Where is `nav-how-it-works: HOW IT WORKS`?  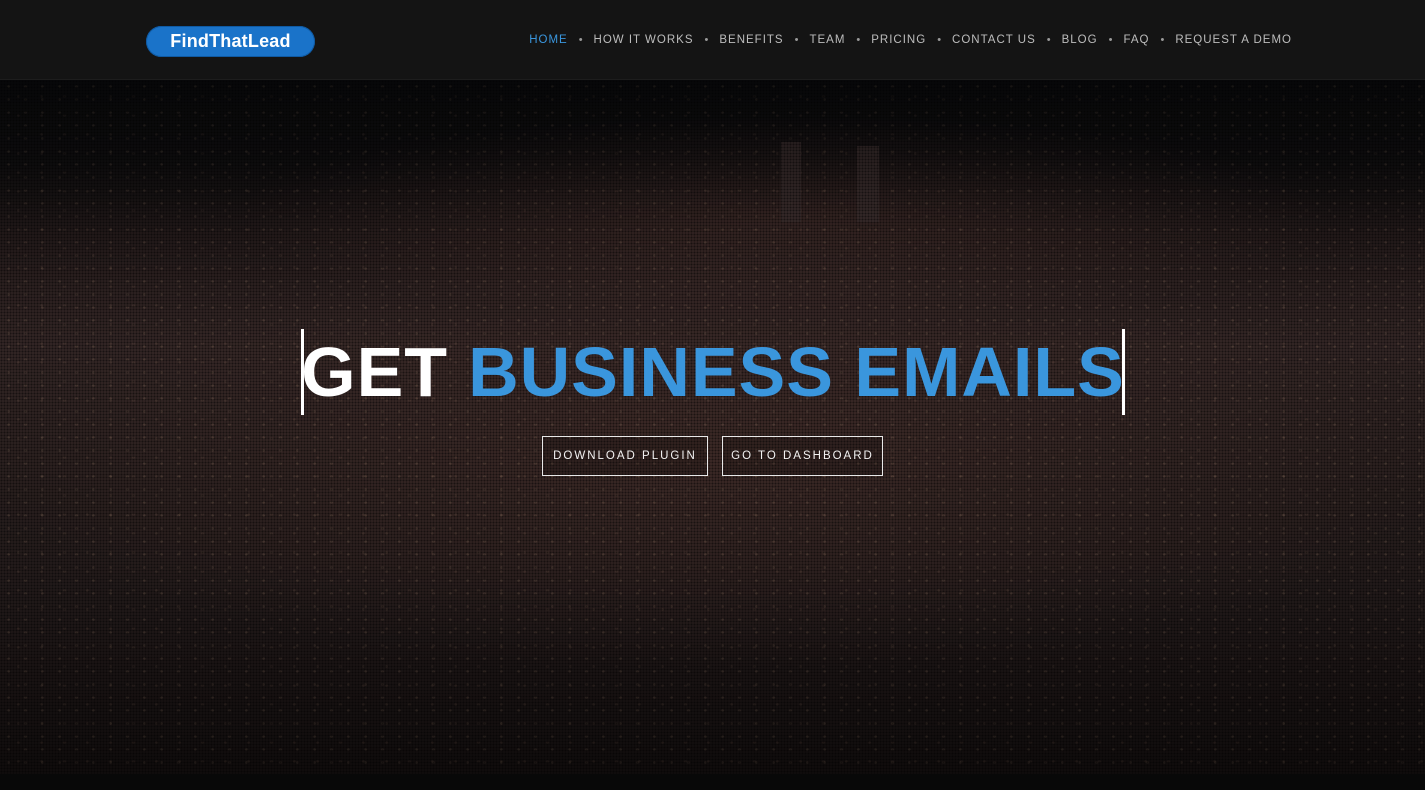 nav-how-it-works: HOW IT WORKS is located at coordinates (644, 40).